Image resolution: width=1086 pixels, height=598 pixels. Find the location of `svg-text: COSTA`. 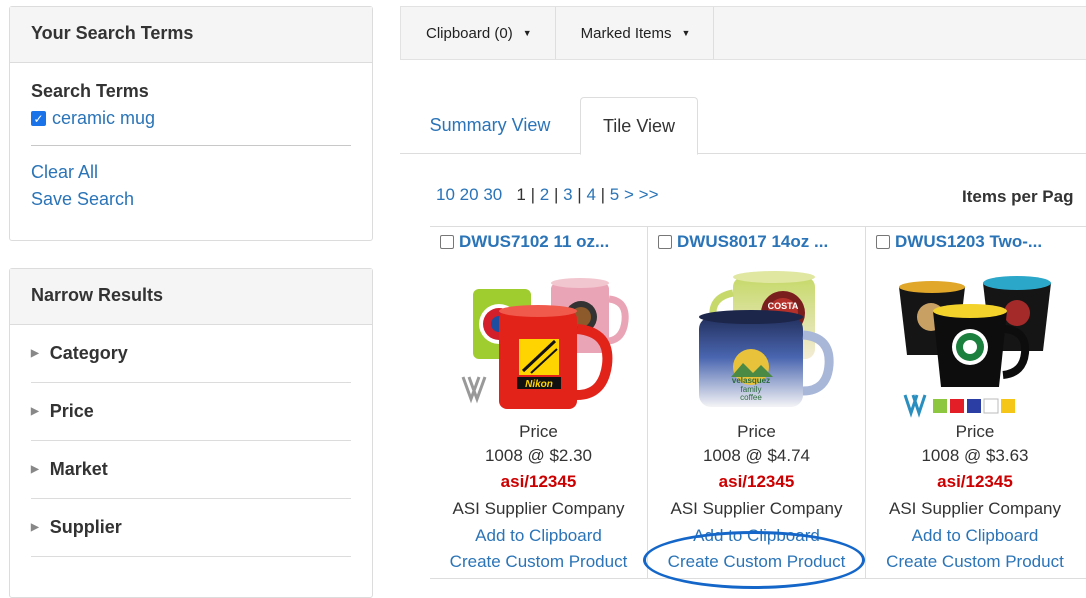

svg-text: COSTA is located at coordinates (782, 306).